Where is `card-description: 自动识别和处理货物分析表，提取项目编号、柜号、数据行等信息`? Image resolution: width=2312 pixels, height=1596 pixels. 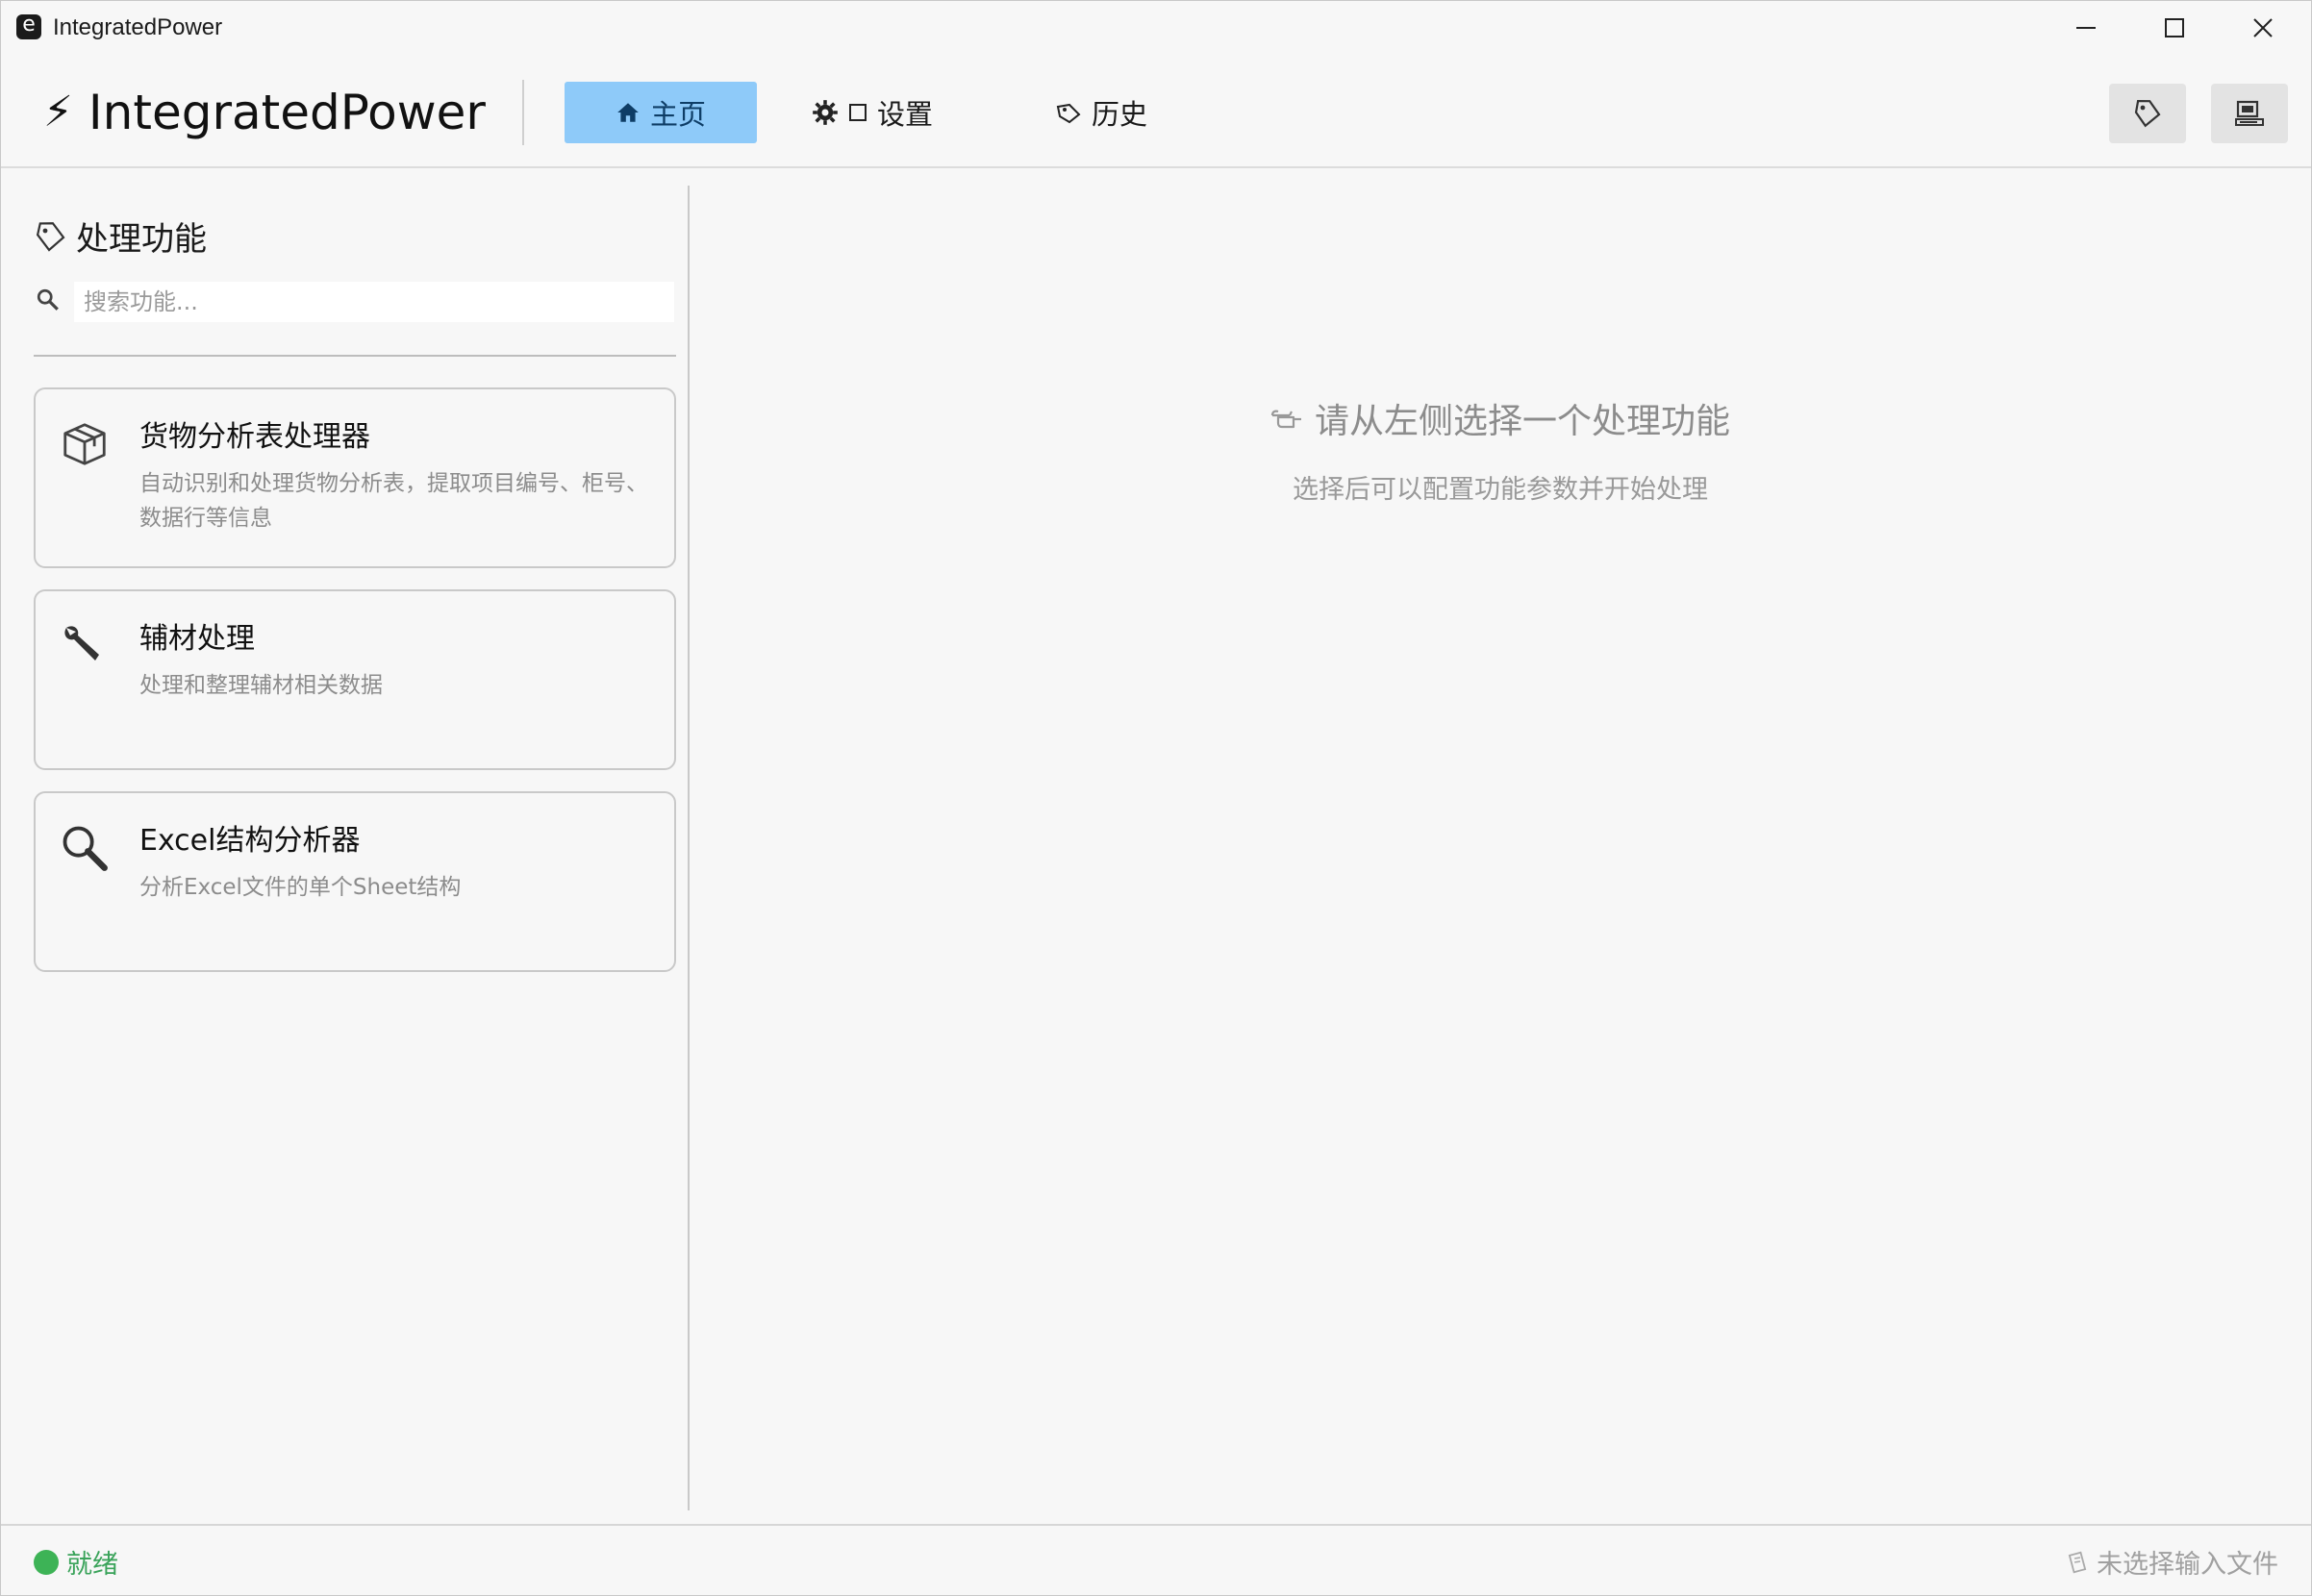 card-description: 自动识别和处理货物分析表，提取项目编号、柜号、数据行等信息 is located at coordinates (393, 501).